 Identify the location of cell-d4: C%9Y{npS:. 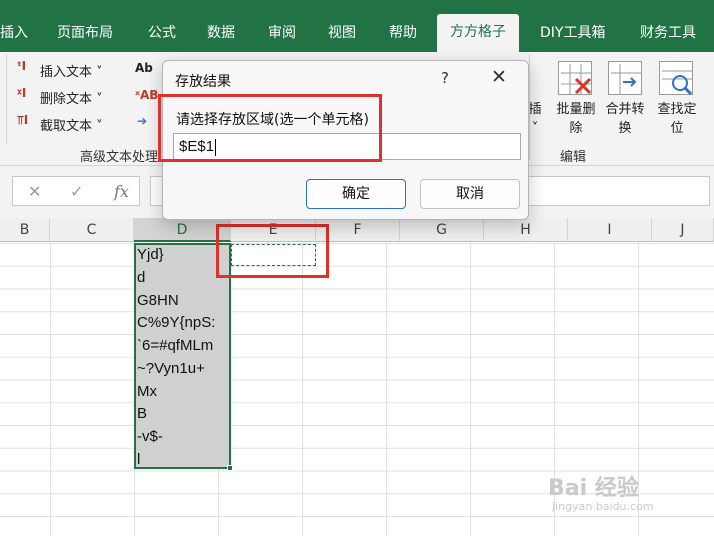
(176, 323).